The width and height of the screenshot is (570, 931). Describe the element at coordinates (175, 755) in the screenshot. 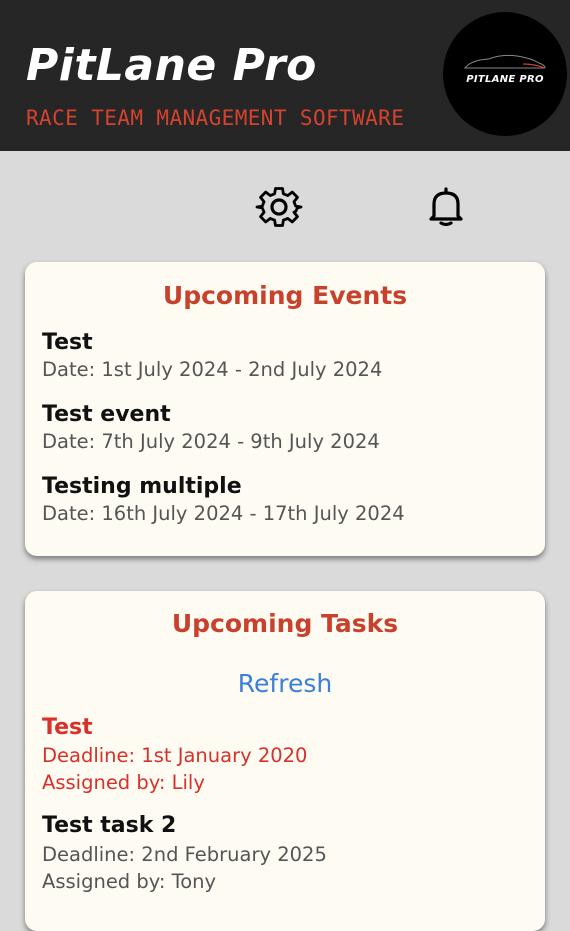

I see `task-deadline: Deadline: 1st January 2020` at that location.